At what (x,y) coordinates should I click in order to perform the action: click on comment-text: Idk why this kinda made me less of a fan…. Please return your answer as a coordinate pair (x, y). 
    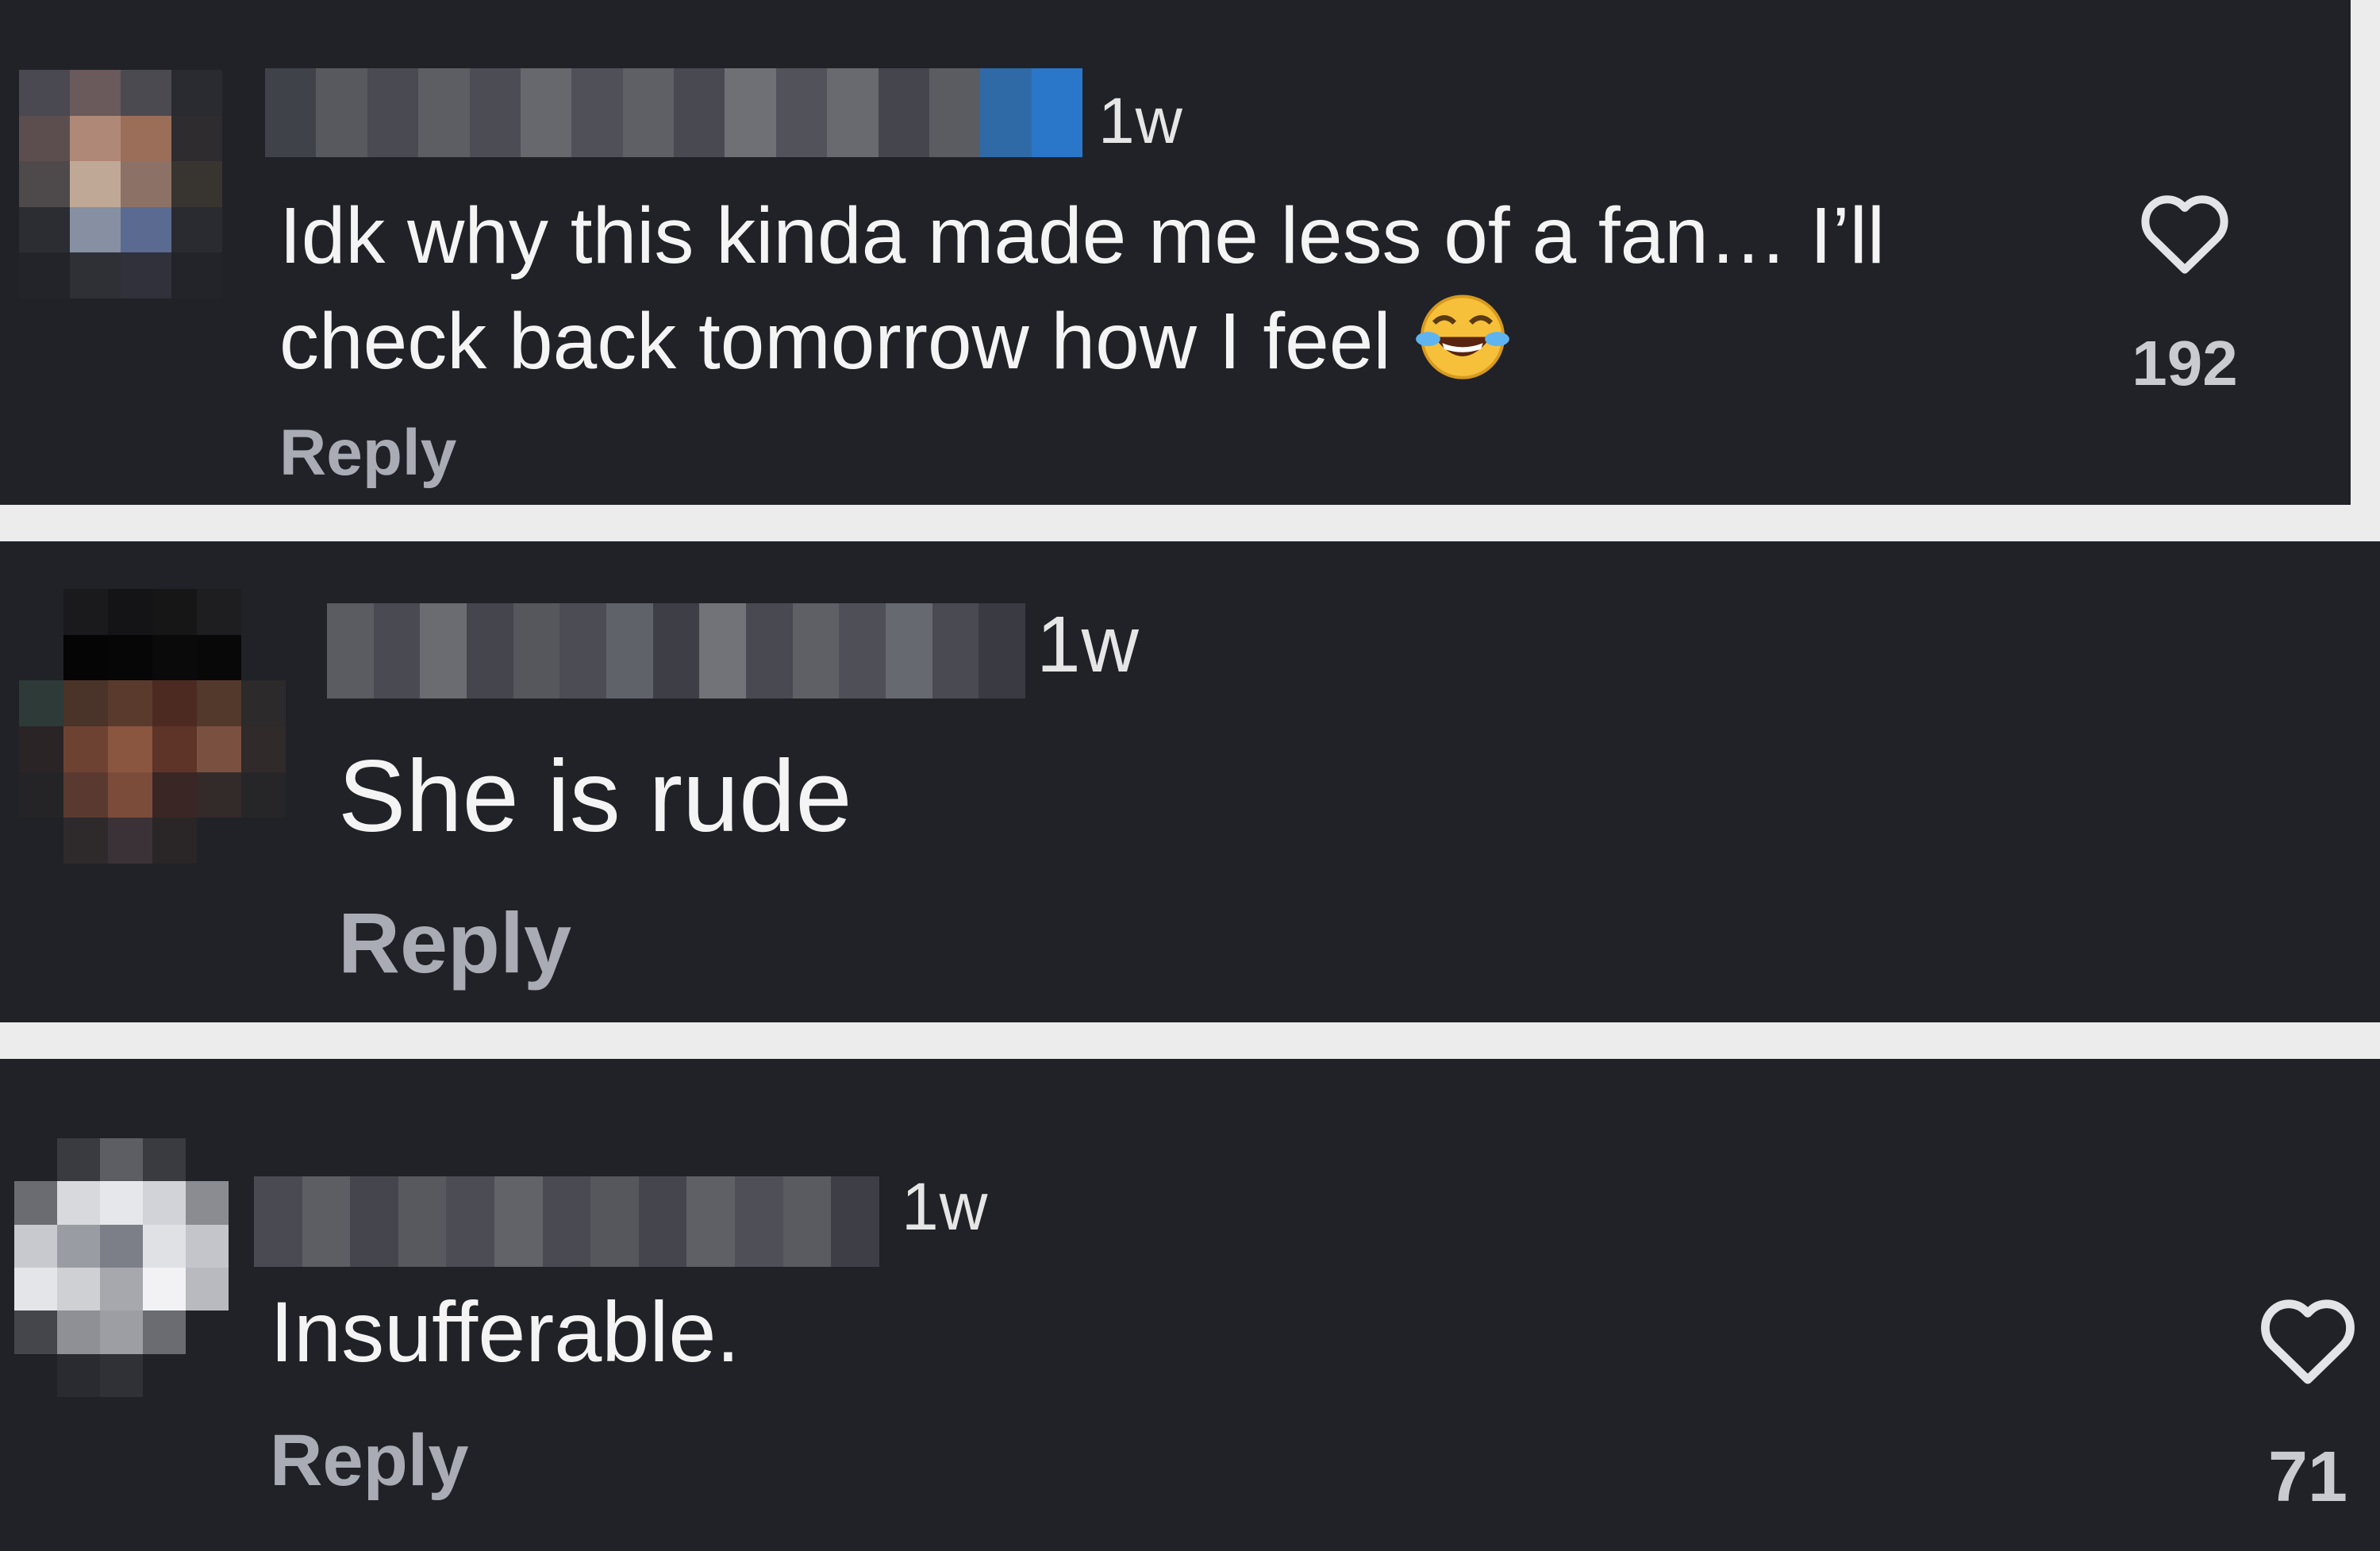
    Looking at the image, I should click on (1082, 288).